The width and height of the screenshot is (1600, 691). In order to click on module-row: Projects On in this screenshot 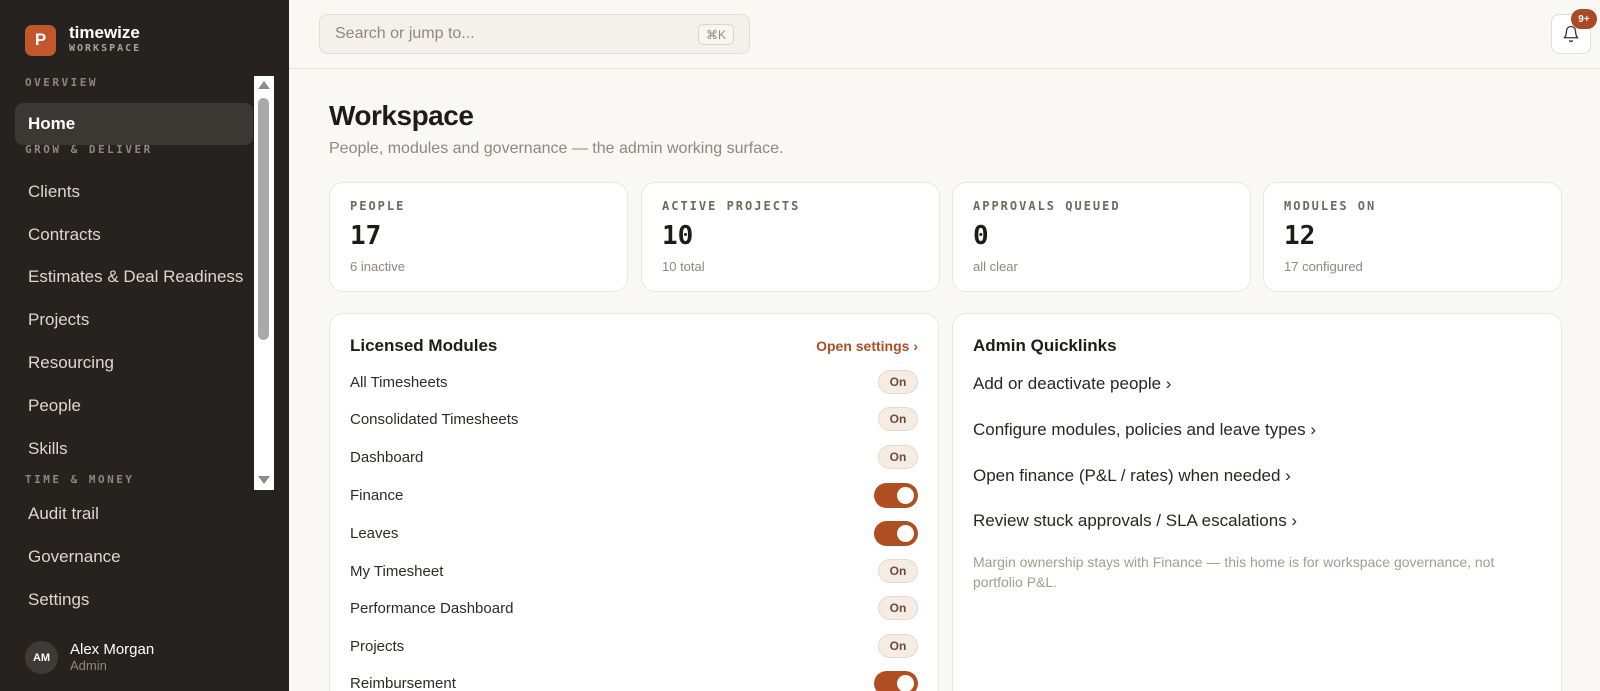, I will do `click(634, 646)`.